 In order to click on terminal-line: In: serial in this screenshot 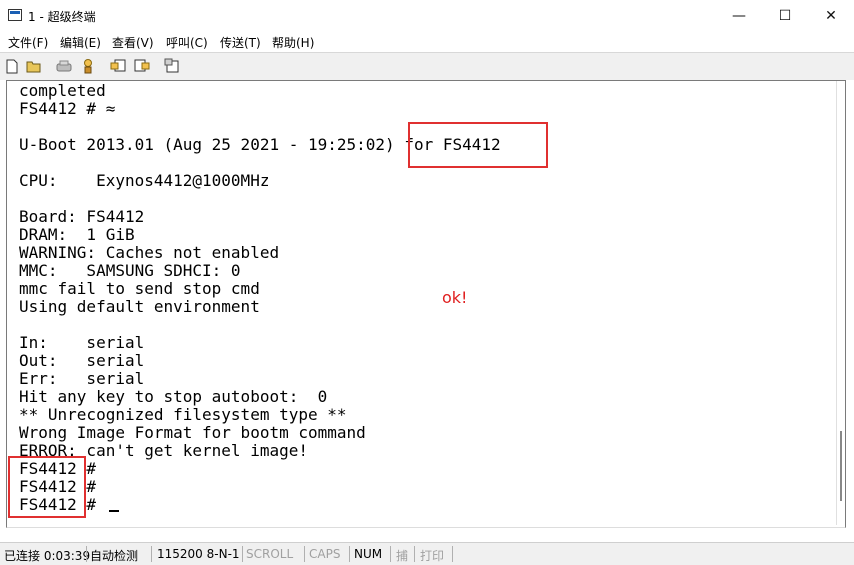, I will do `click(82, 342)`.